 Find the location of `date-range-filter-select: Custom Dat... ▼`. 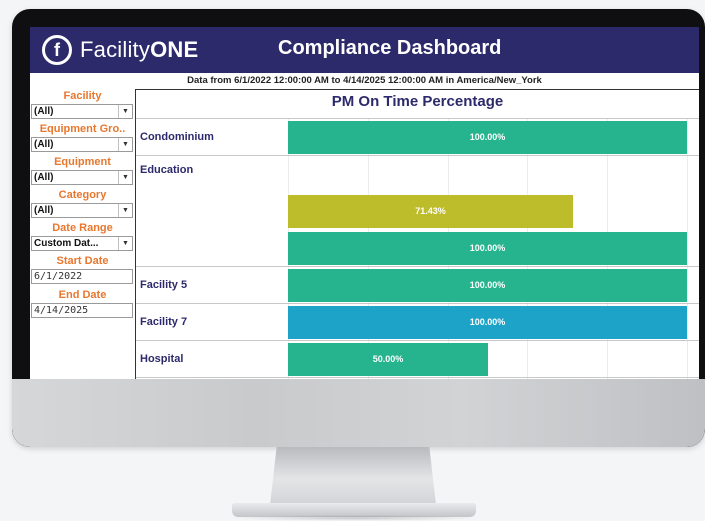

date-range-filter-select: Custom Dat... ▼ is located at coordinates (82, 243).